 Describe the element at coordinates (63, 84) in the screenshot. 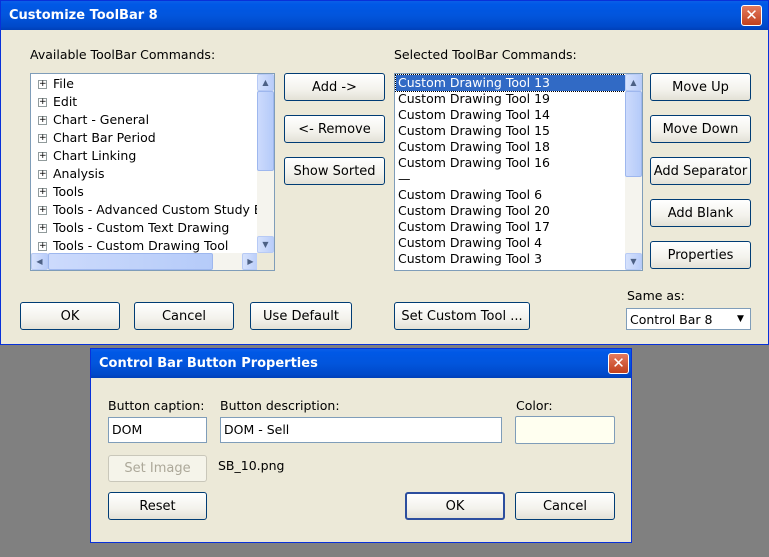

I see `tree-item: File` at that location.